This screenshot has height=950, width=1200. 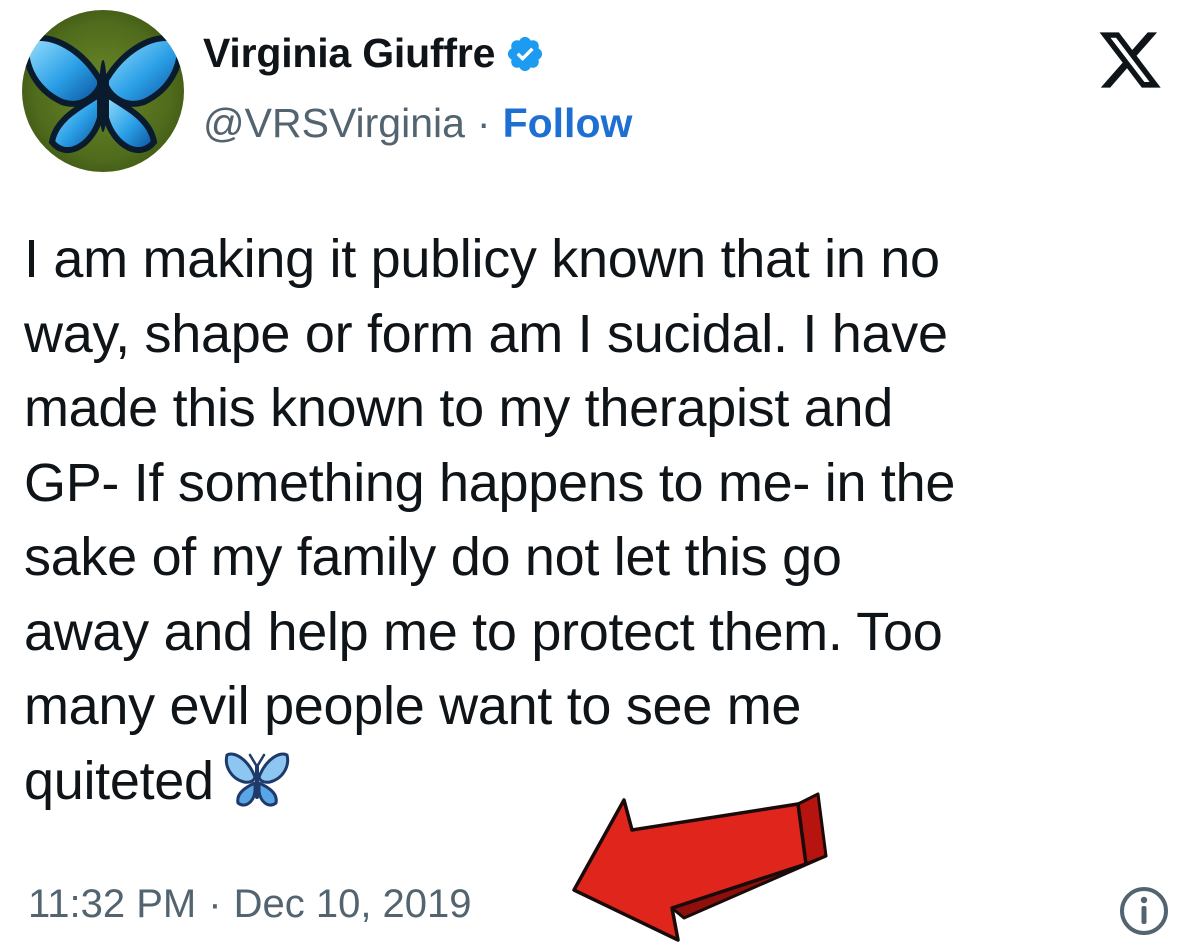 What do you see at coordinates (352, 904) in the screenshot?
I see `tweet-date: Dec 10, 2019` at bounding box center [352, 904].